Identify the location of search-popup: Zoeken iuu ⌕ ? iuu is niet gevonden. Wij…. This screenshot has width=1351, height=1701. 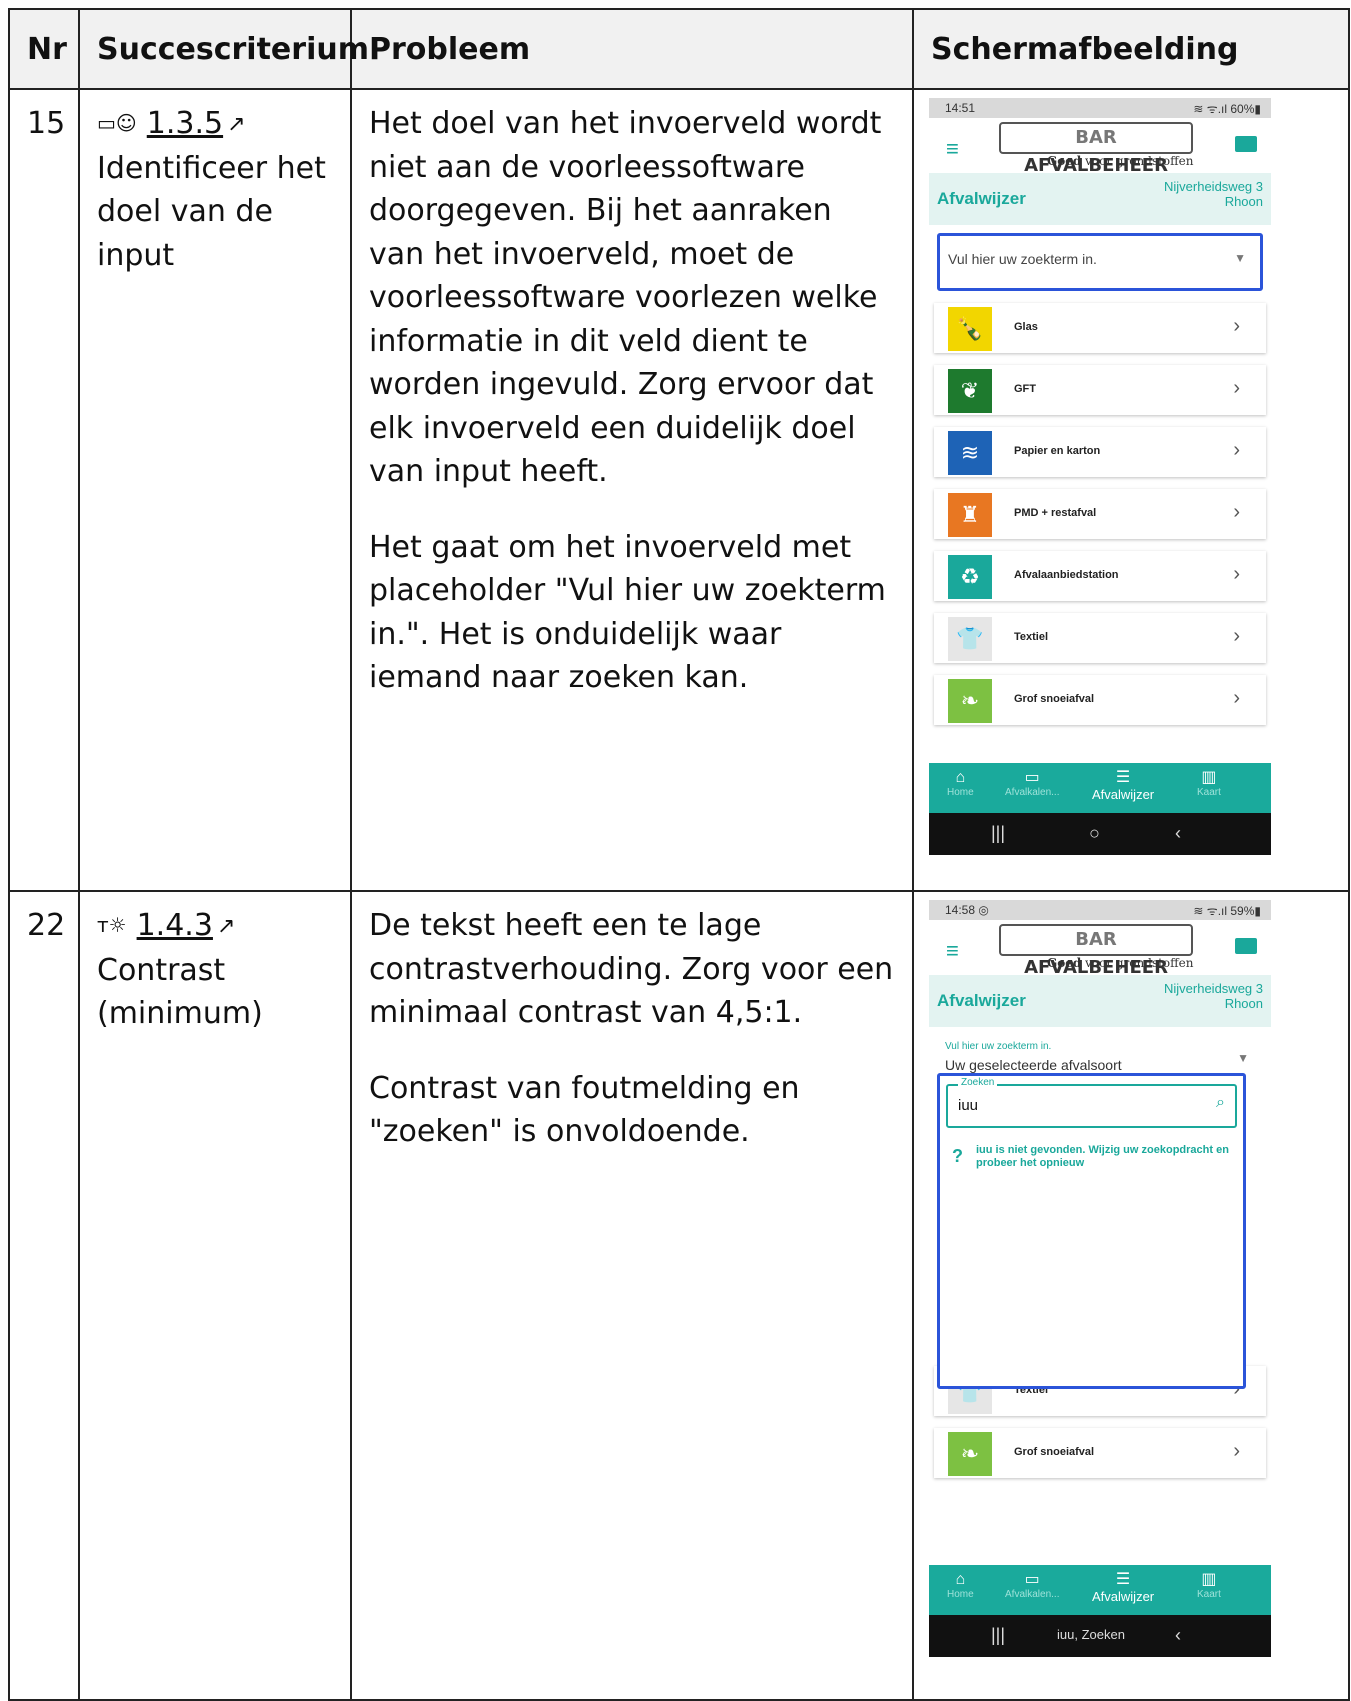
(1091, 1231).